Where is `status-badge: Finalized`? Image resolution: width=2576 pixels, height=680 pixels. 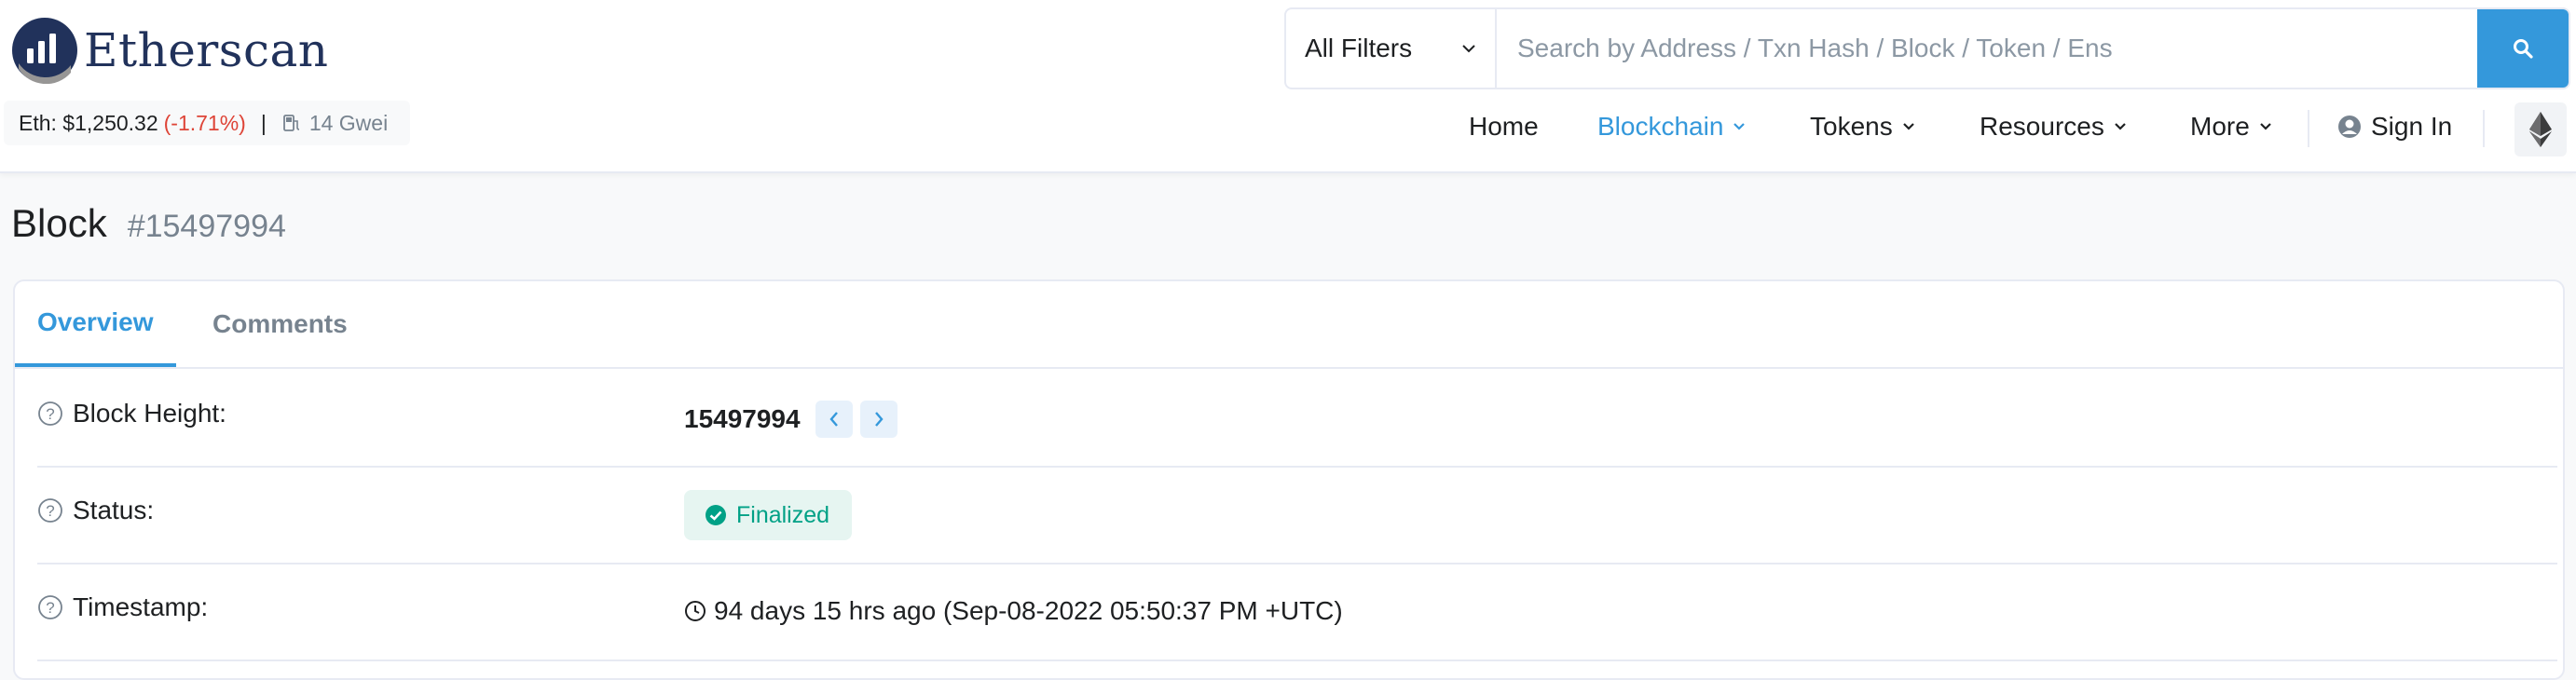
status-badge: Finalized is located at coordinates (768, 515).